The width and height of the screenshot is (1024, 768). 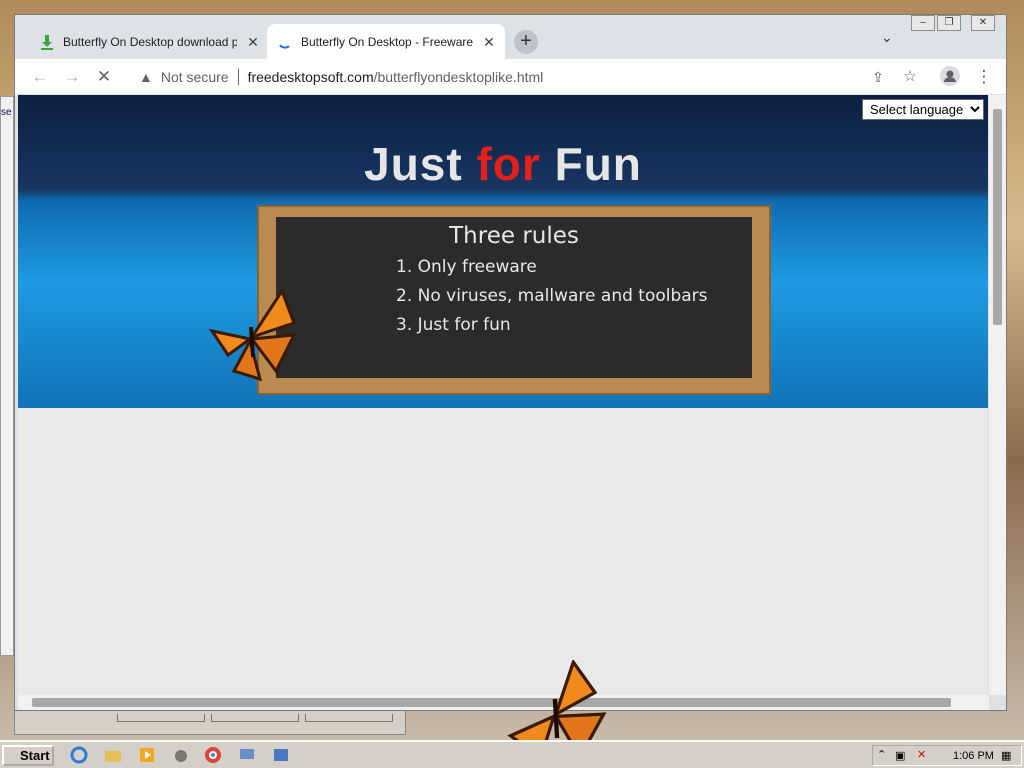 I want to click on desktop-icon: ▦, so click(x=1006, y=755).